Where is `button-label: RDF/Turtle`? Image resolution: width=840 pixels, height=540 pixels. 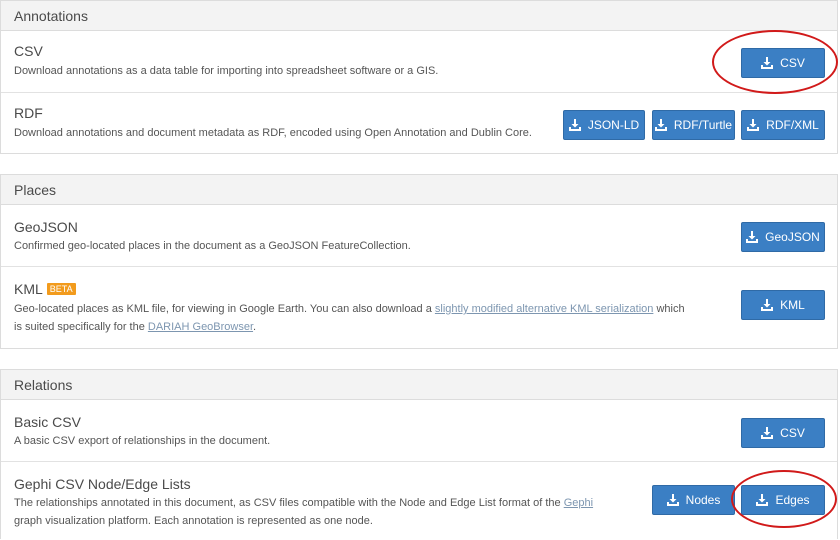
button-label: RDF/Turtle is located at coordinates (703, 125).